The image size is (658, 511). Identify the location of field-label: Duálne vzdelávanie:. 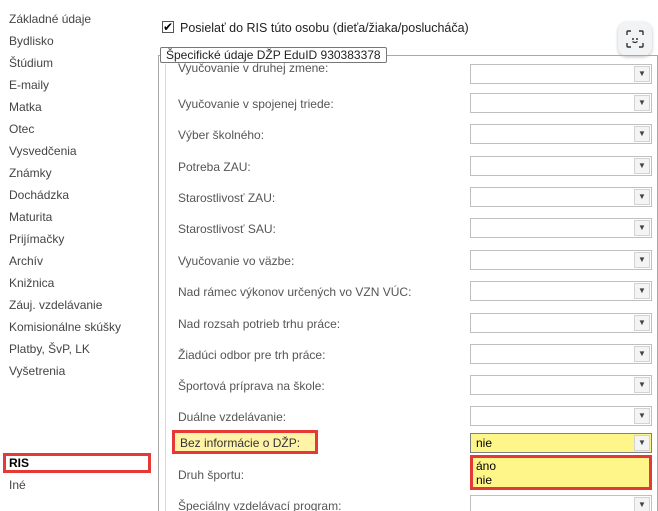
(232, 417).